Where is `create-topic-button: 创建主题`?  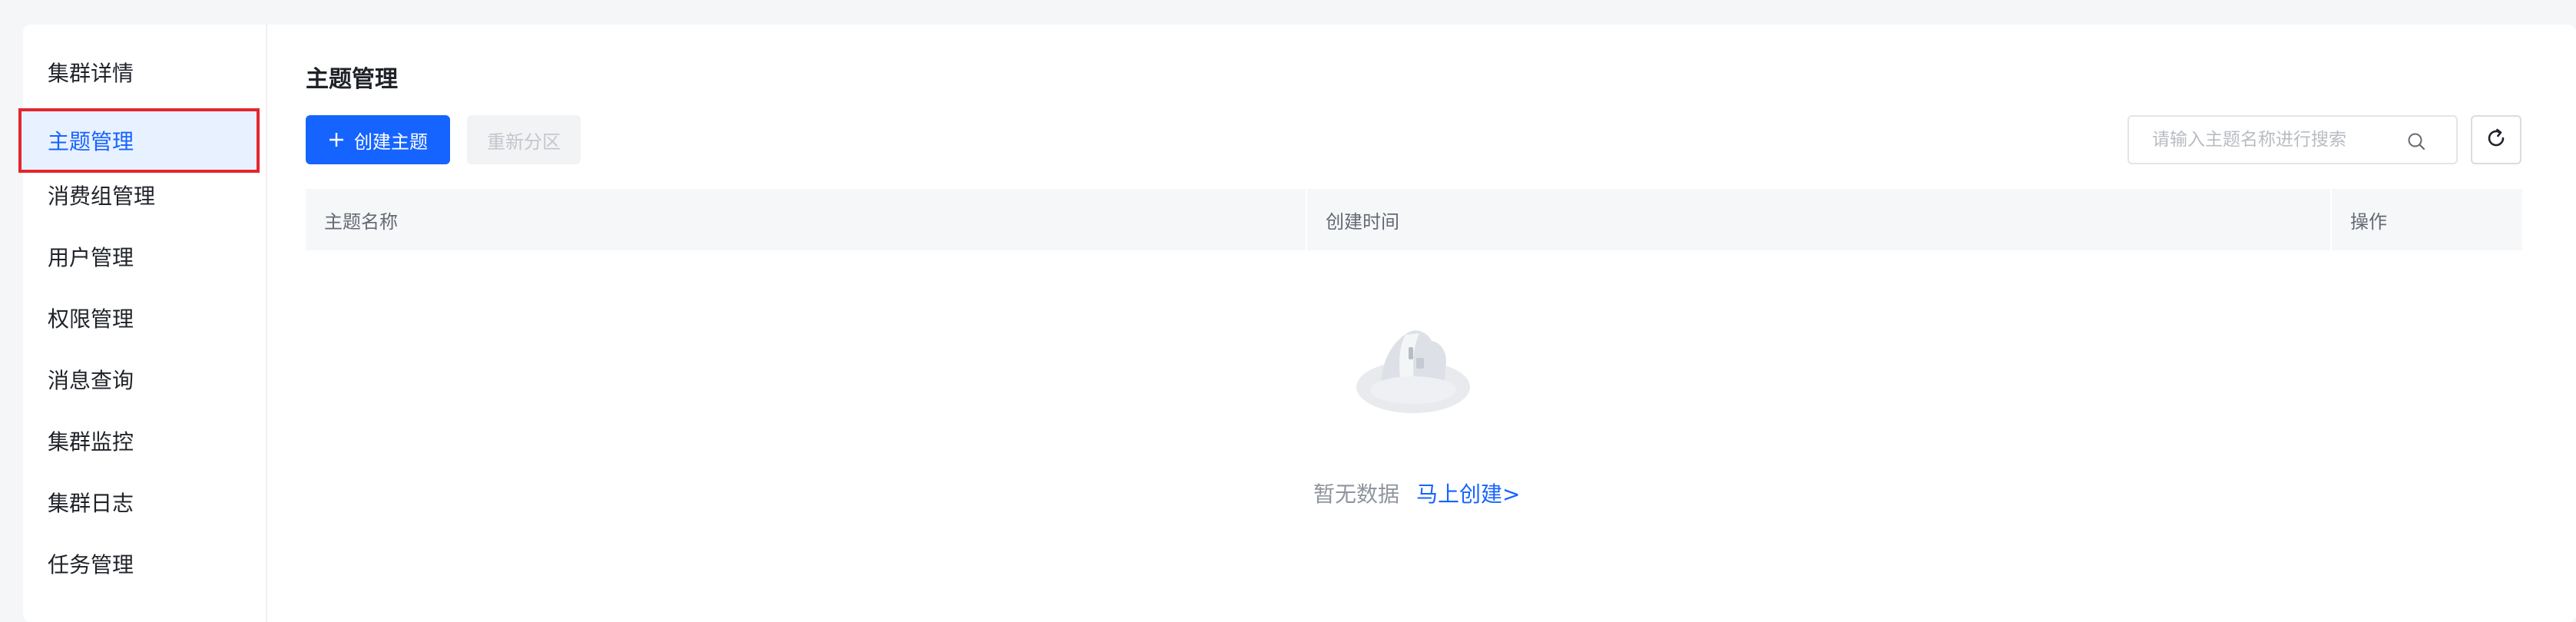 create-topic-button: 创建主题 is located at coordinates (378, 140).